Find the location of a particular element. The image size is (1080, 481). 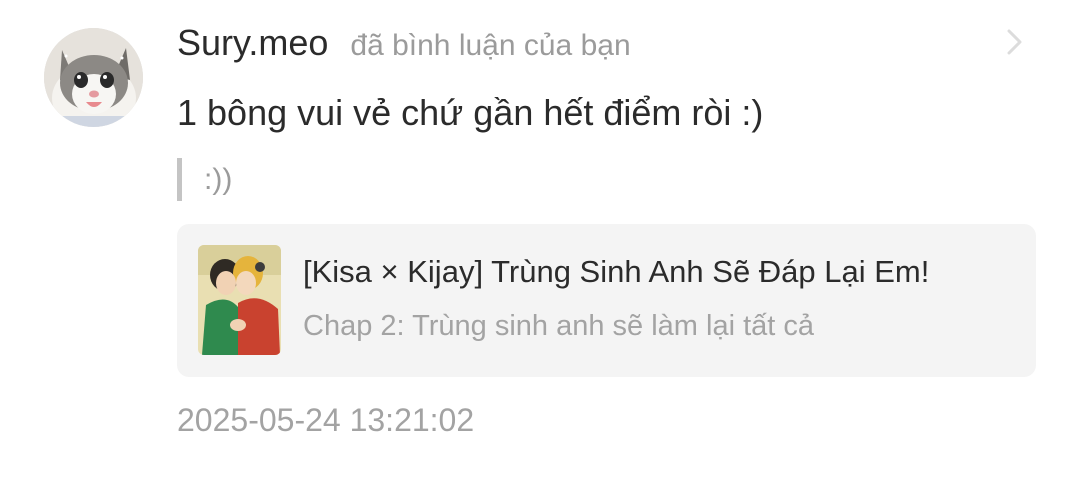

action-text: đã bình luận của bạn is located at coordinates (490, 45).